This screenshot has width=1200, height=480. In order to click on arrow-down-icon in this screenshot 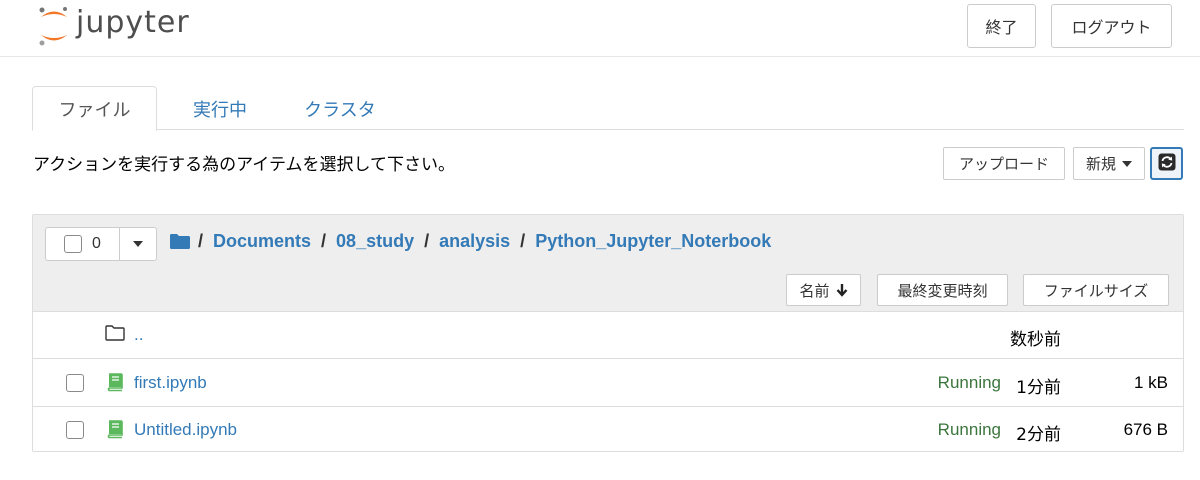, I will do `click(842, 290)`.